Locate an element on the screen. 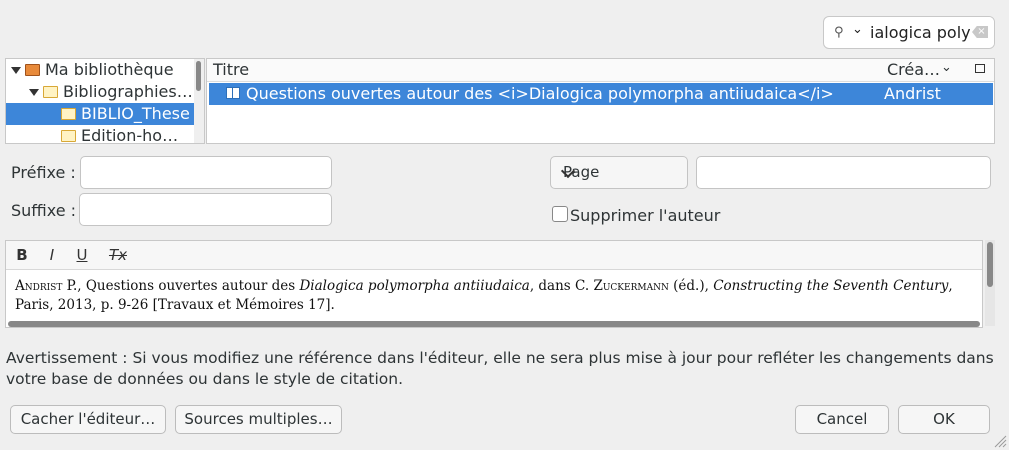 This screenshot has height=450, width=1009. editor-toolbar: B I U Tx is located at coordinates (494, 255).